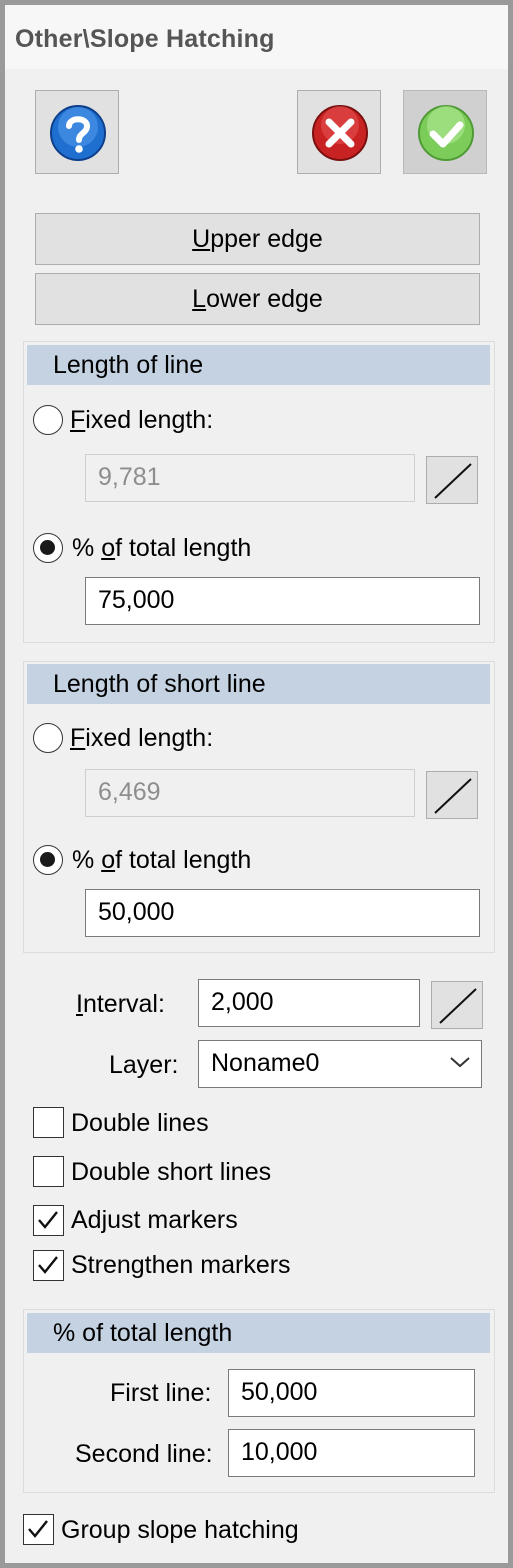 The image size is (513, 1568). I want to click on line-percent-radio, so click(48, 548).